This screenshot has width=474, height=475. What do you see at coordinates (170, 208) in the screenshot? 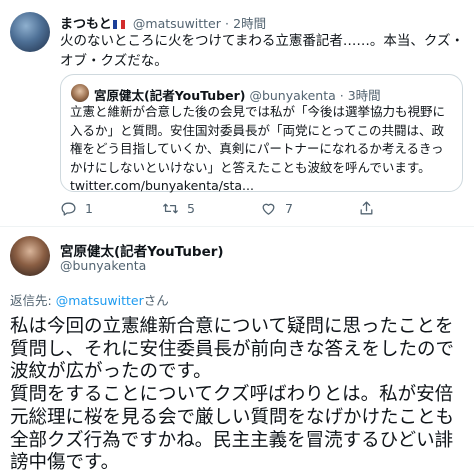
I see `retweet-icon` at bounding box center [170, 208].